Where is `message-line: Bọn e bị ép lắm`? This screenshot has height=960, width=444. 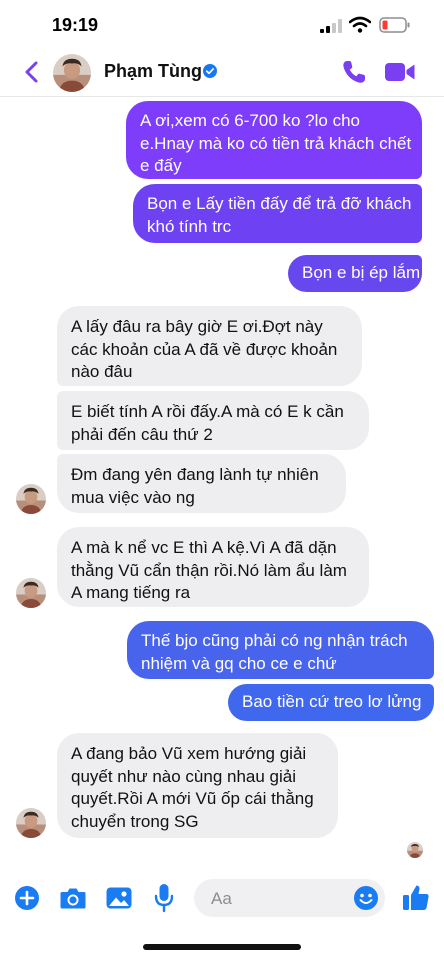
message-line: Bọn e bị ép lắm is located at coordinates (361, 272).